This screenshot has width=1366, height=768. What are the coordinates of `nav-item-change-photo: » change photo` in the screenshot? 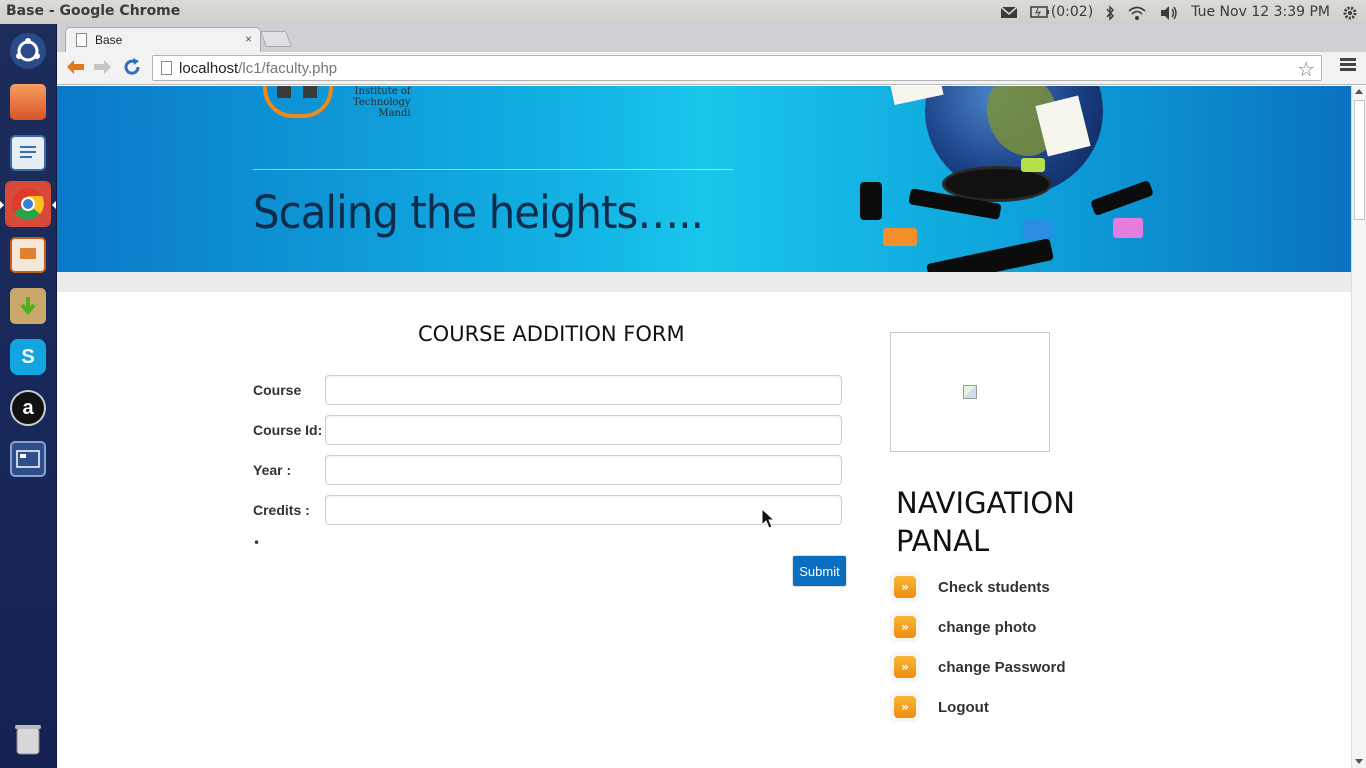 It's located at (963, 627).